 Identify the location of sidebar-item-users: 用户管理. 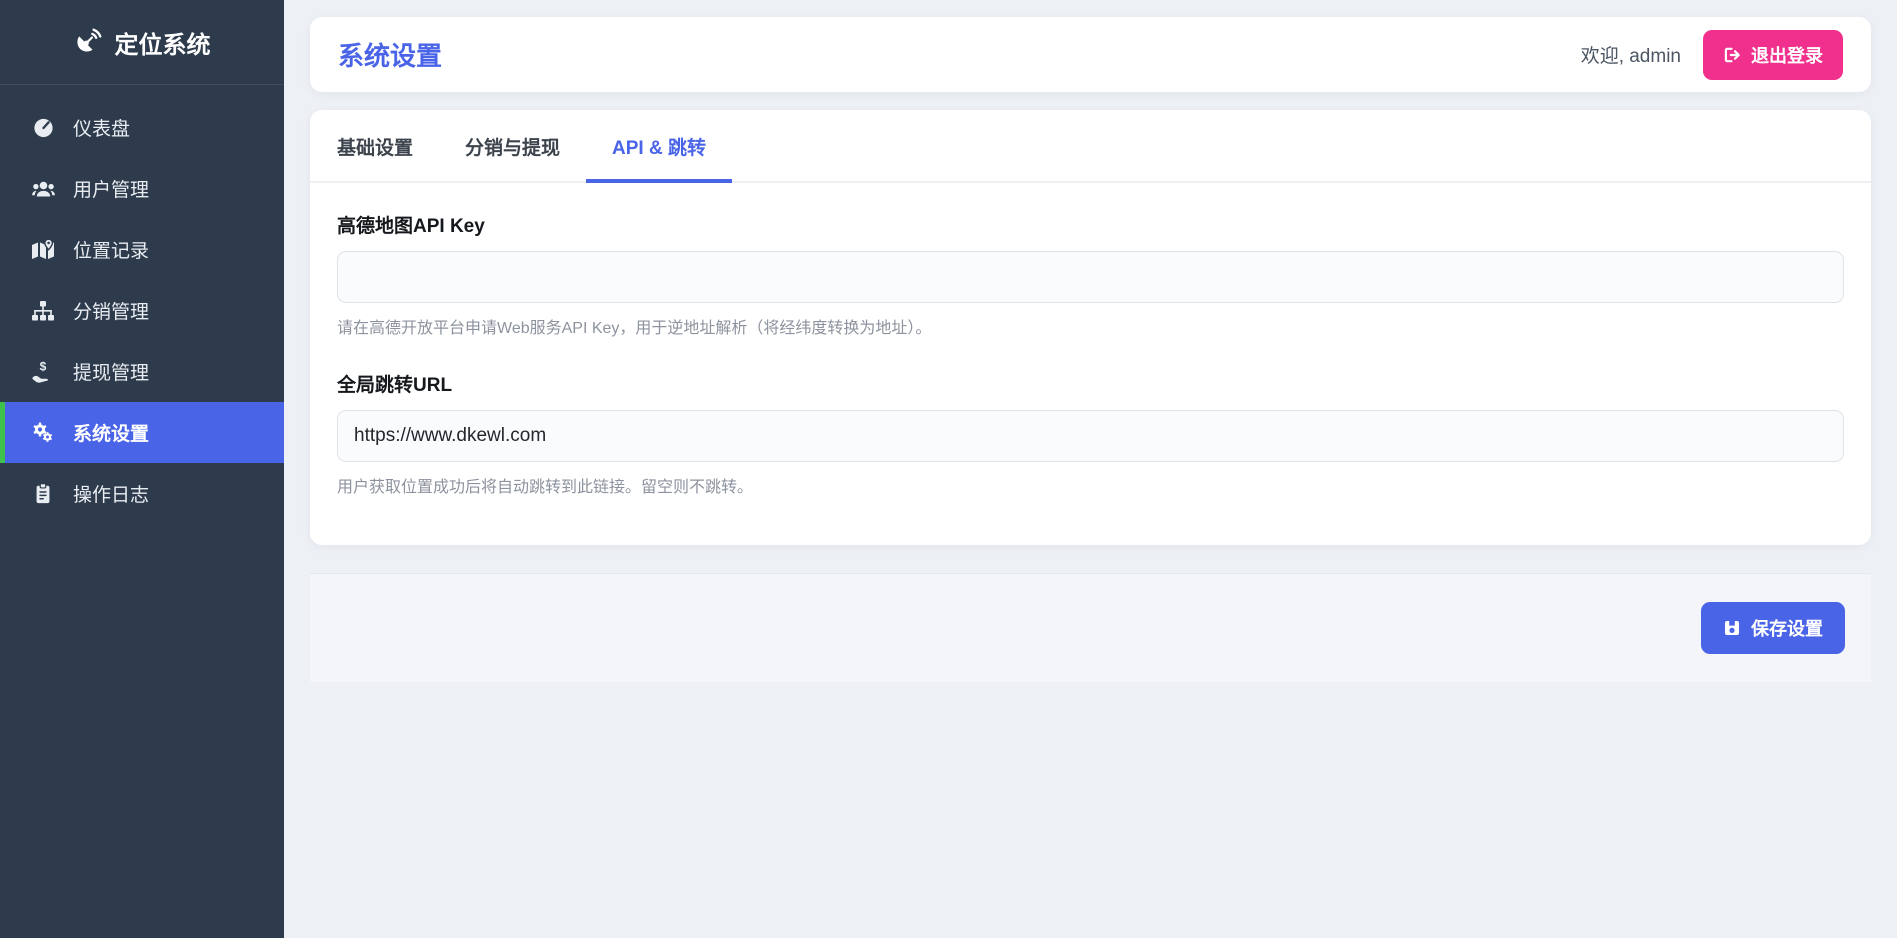
(142, 188).